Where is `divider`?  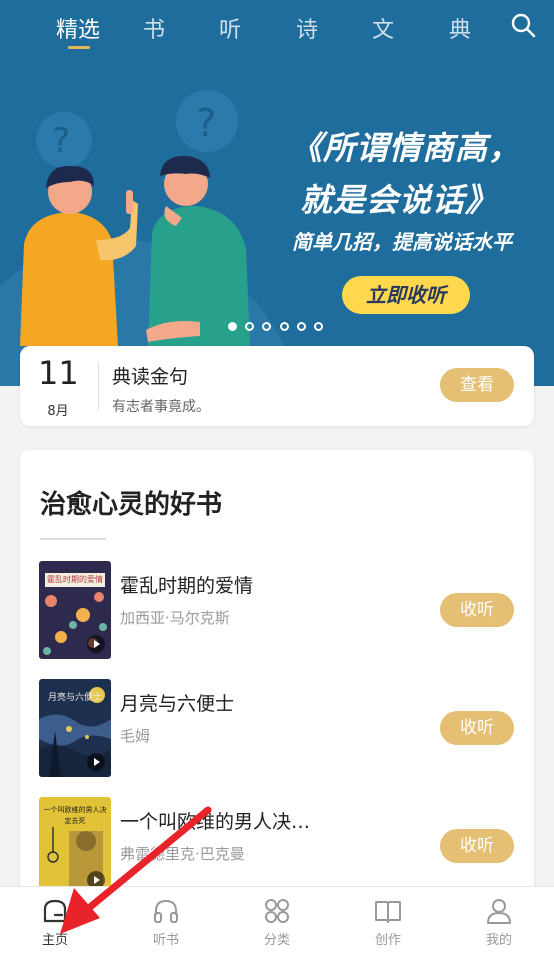
divider is located at coordinates (98, 386).